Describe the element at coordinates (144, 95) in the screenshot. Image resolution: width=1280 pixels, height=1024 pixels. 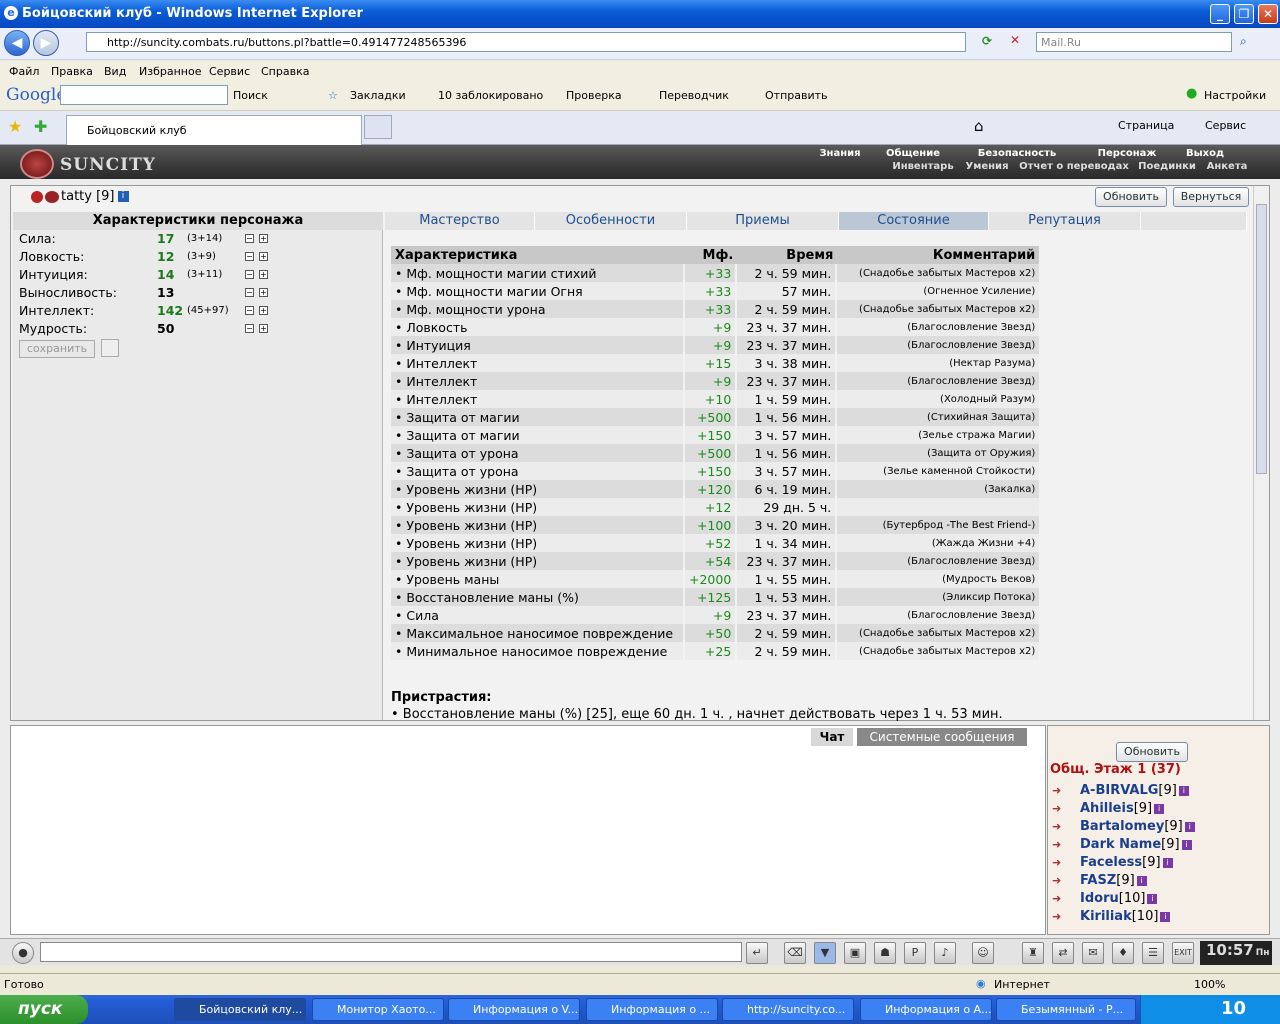
I see `google-search-input` at that location.